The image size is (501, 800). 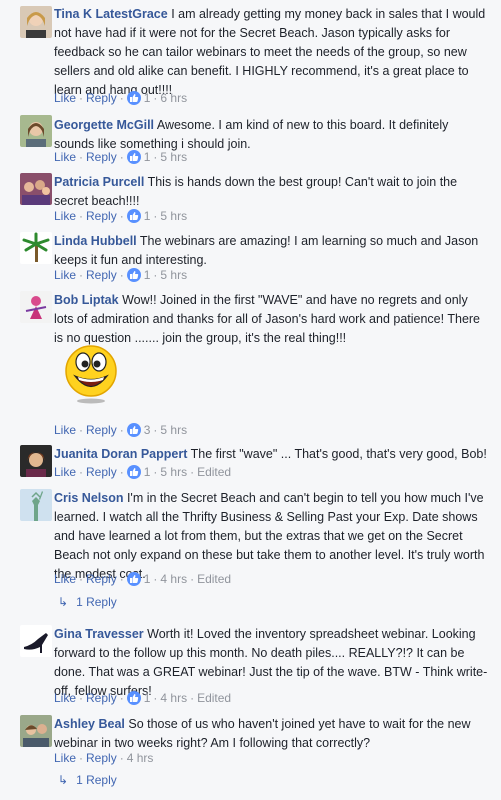 What do you see at coordinates (147, 430) in the screenshot?
I see `like-count: 3` at bounding box center [147, 430].